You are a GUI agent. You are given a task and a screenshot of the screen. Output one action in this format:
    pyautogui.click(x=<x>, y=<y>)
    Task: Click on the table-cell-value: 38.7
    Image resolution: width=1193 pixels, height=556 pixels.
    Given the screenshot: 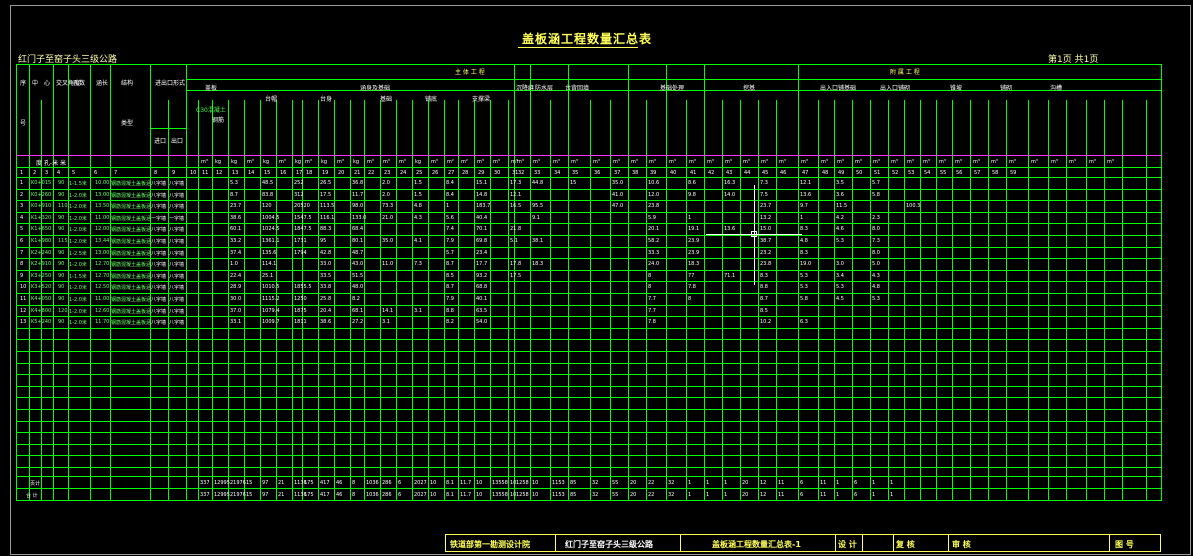 What is the action you would take?
    pyautogui.click(x=766, y=241)
    